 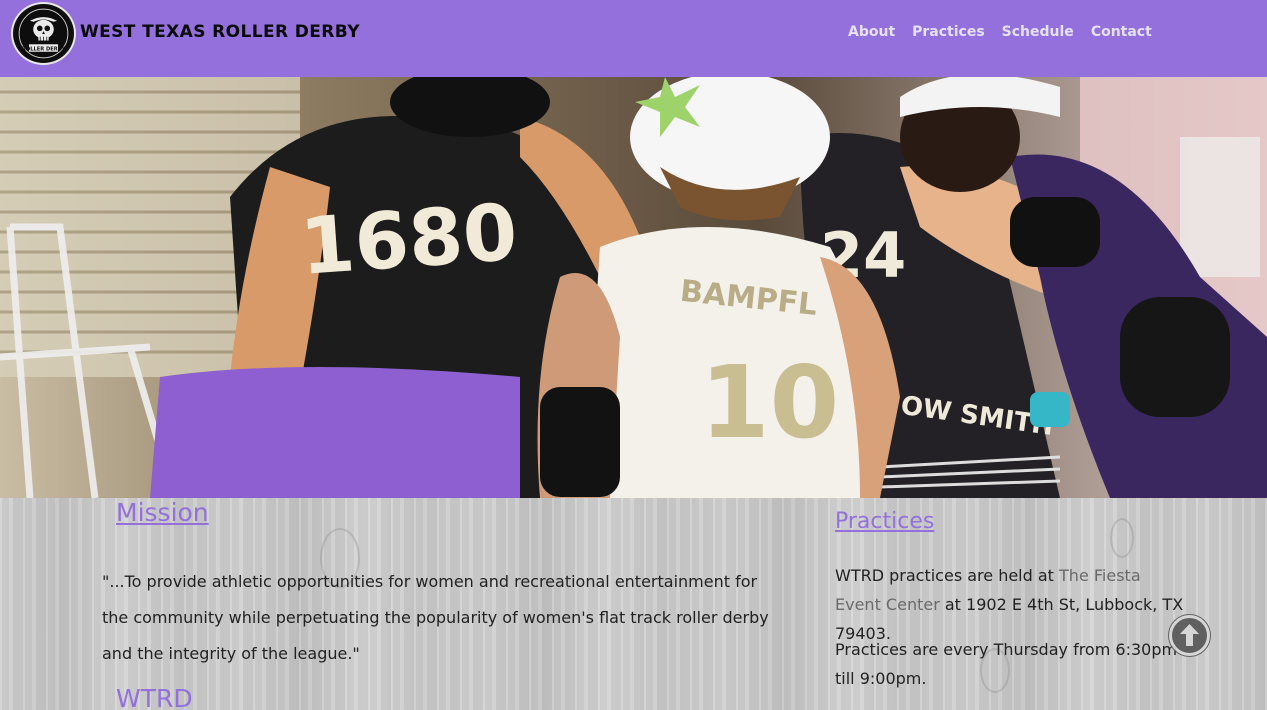 I want to click on main-nav: About Practices Schedule Contact, so click(x=1008, y=32).